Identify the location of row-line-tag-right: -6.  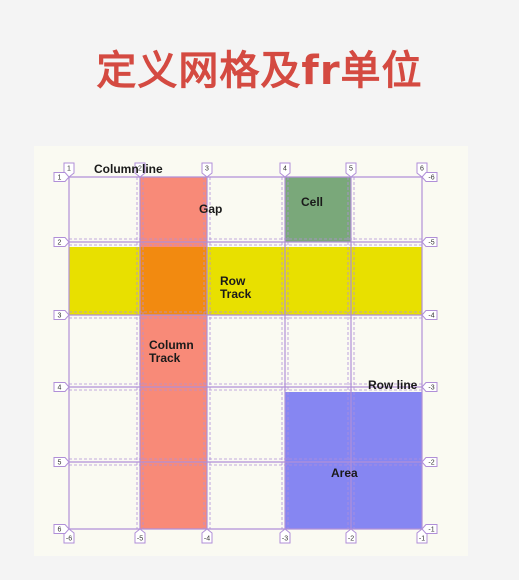
(429, 177).